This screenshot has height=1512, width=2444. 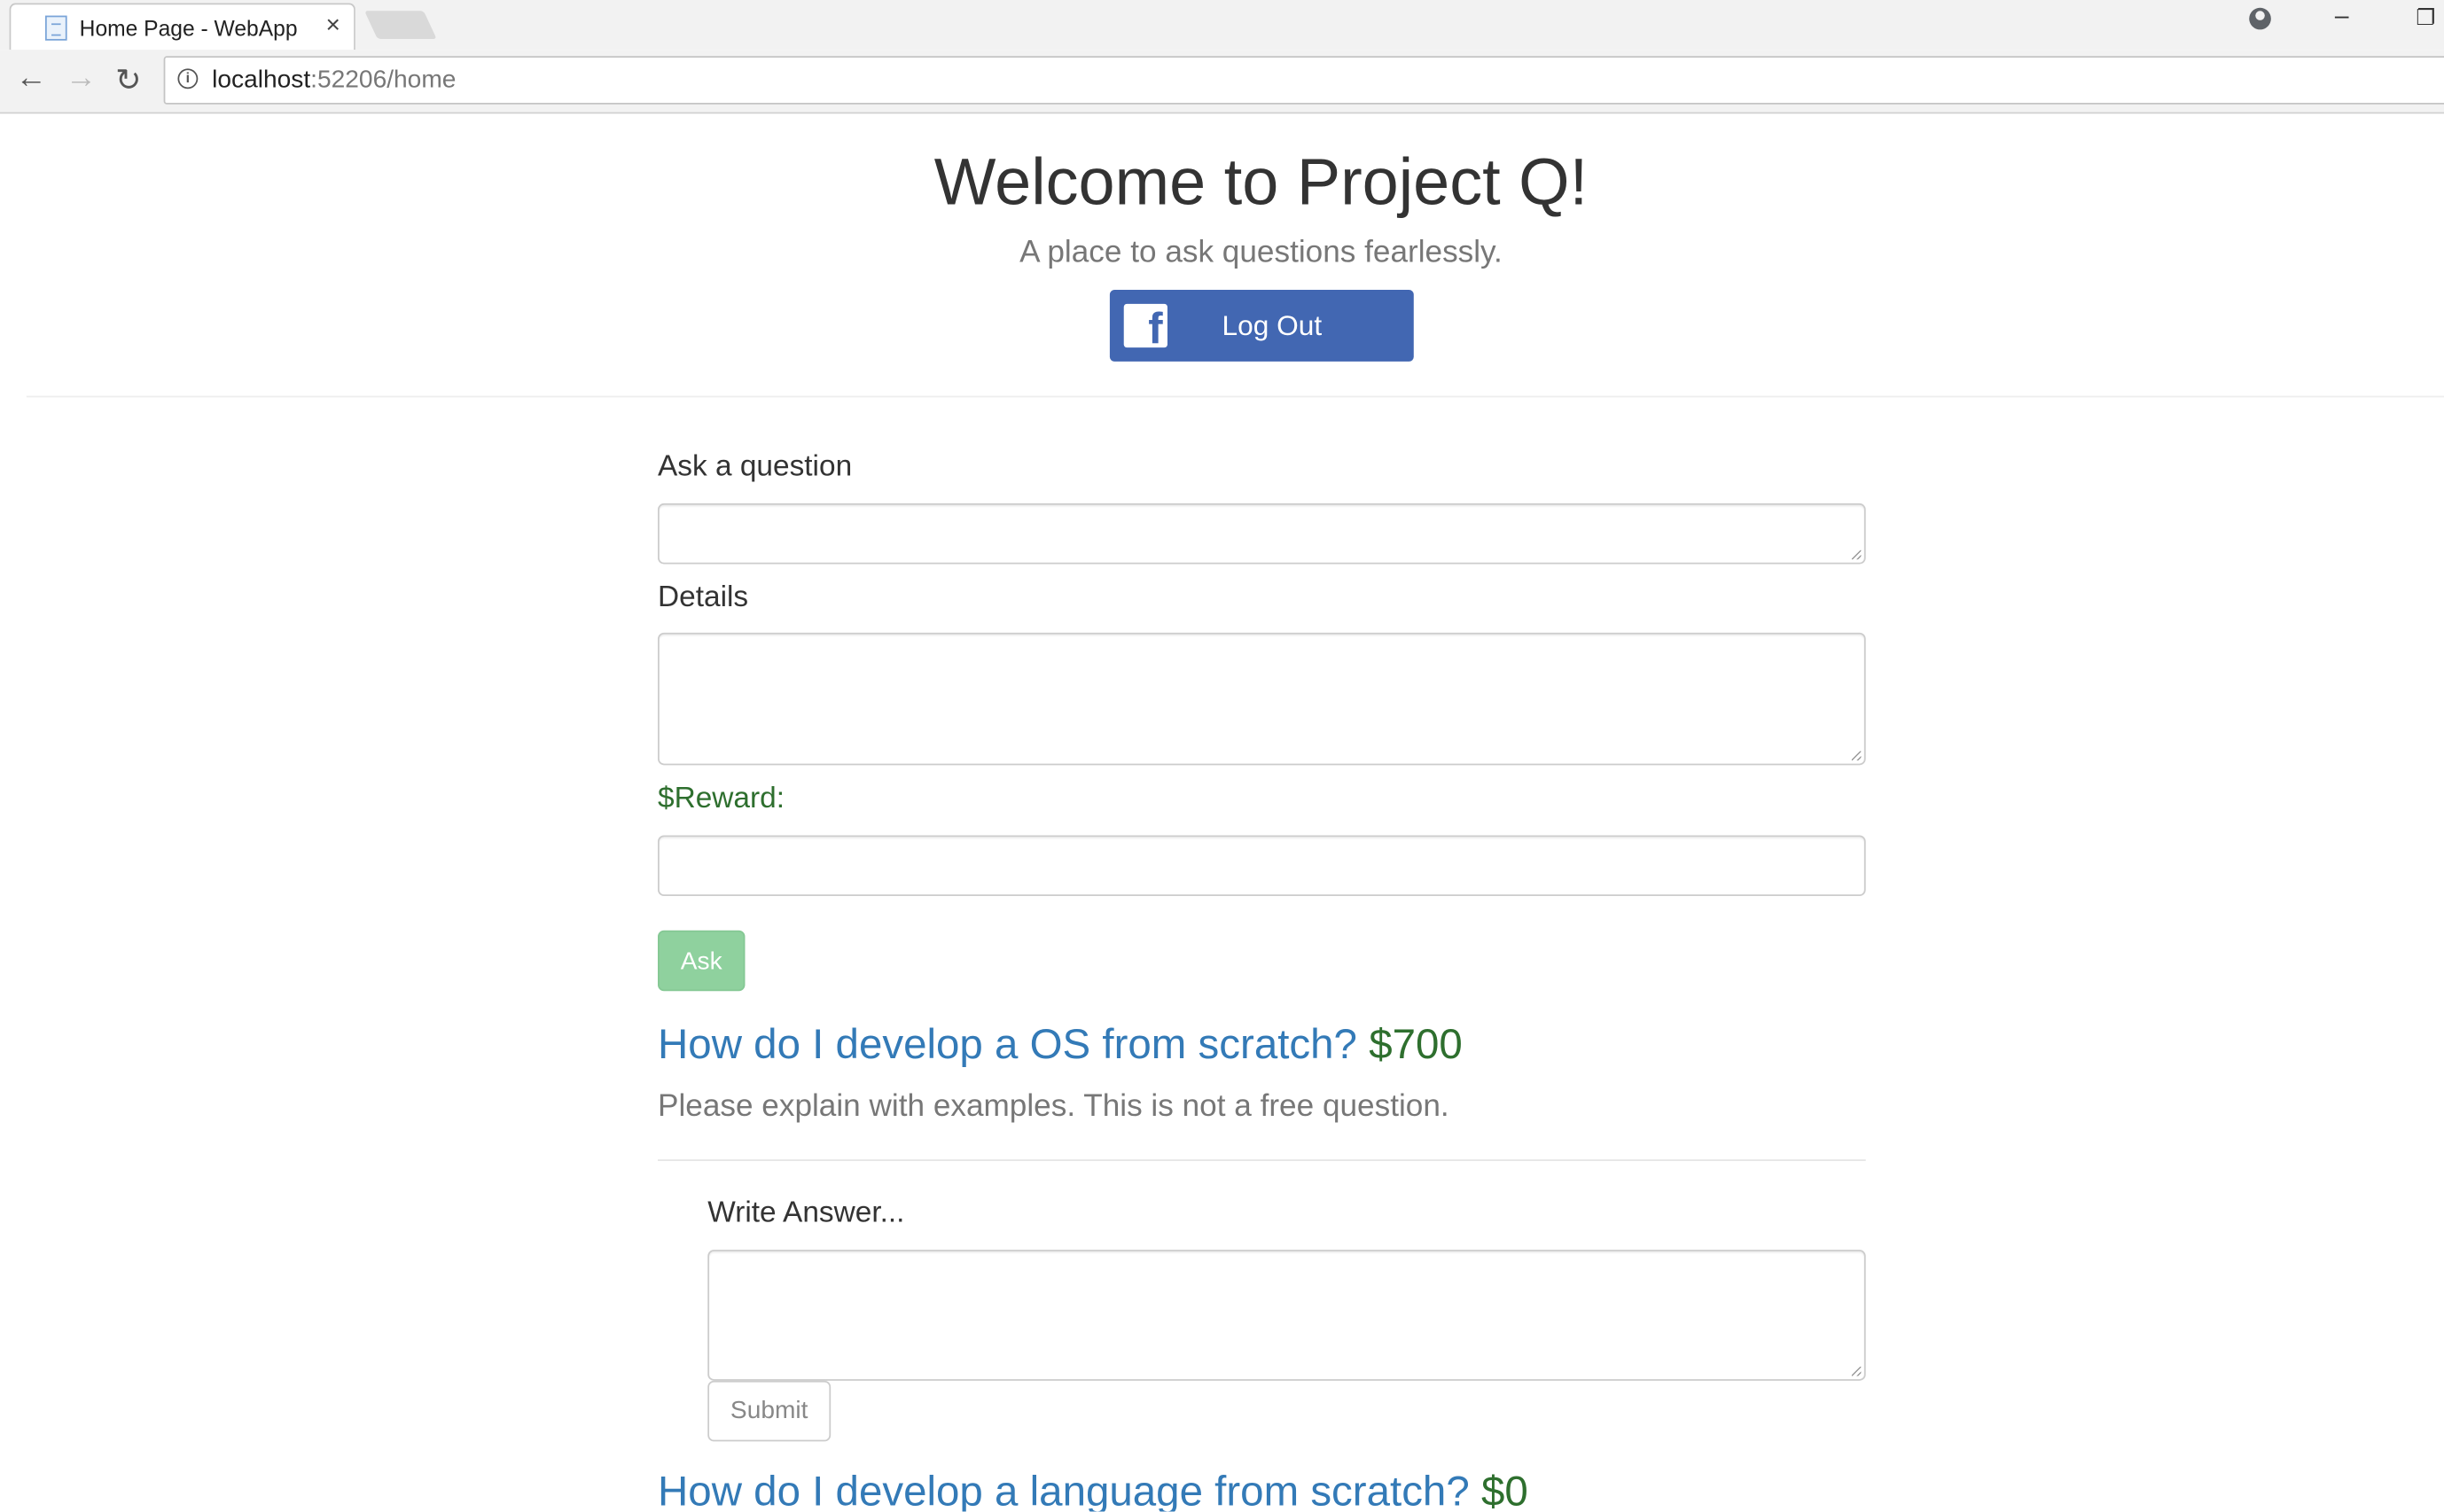 I want to click on new-tab-button, so click(x=401, y=25).